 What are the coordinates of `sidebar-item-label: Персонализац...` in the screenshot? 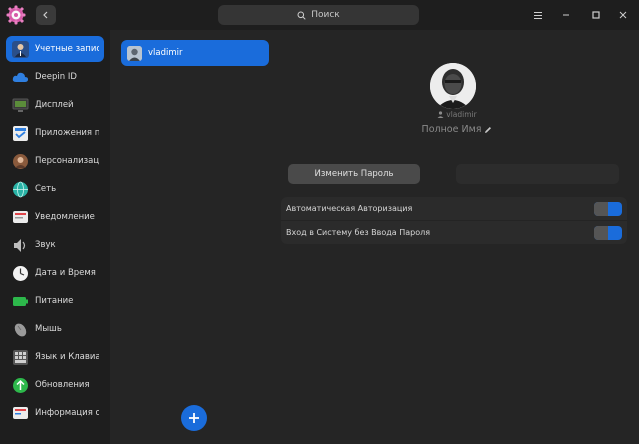 It's located at (67, 161).